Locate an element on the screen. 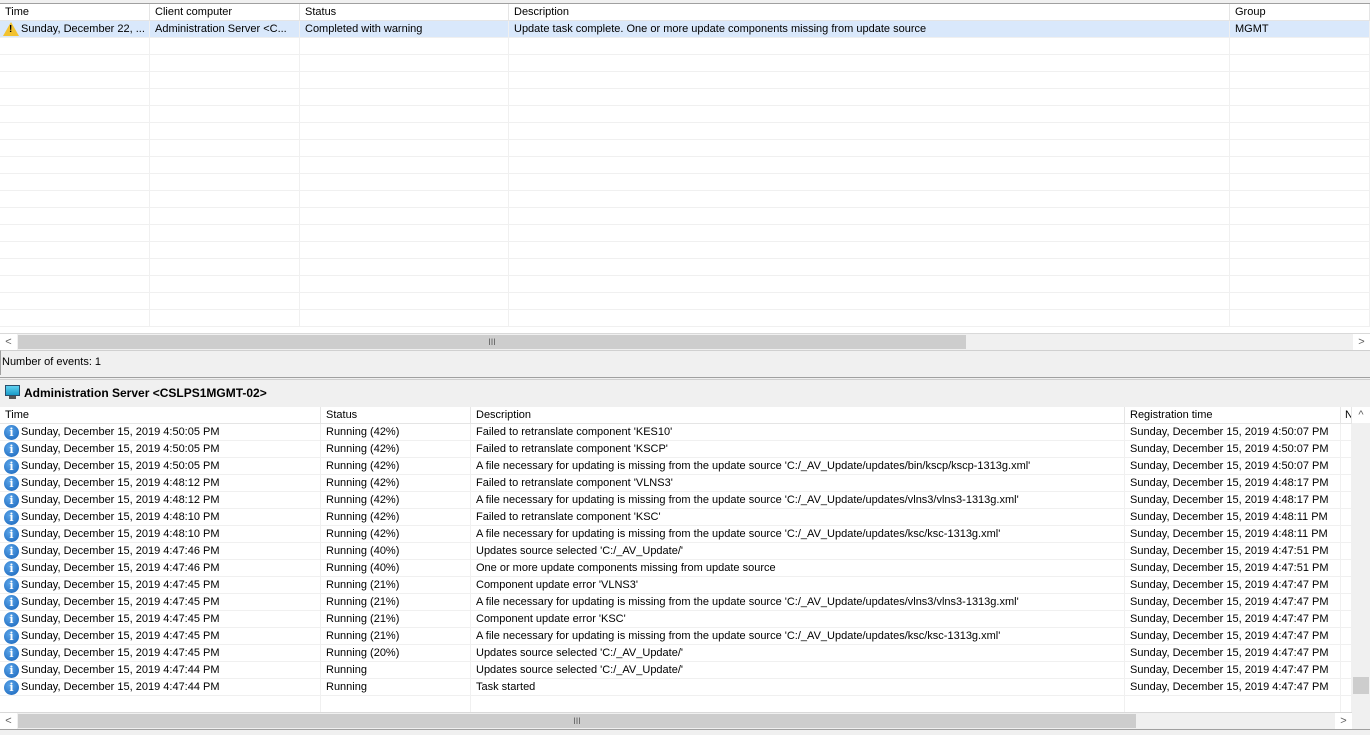 Image resolution: width=1370 pixels, height=735 pixels. scrollbar-thumb is located at coordinates (1361, 685).